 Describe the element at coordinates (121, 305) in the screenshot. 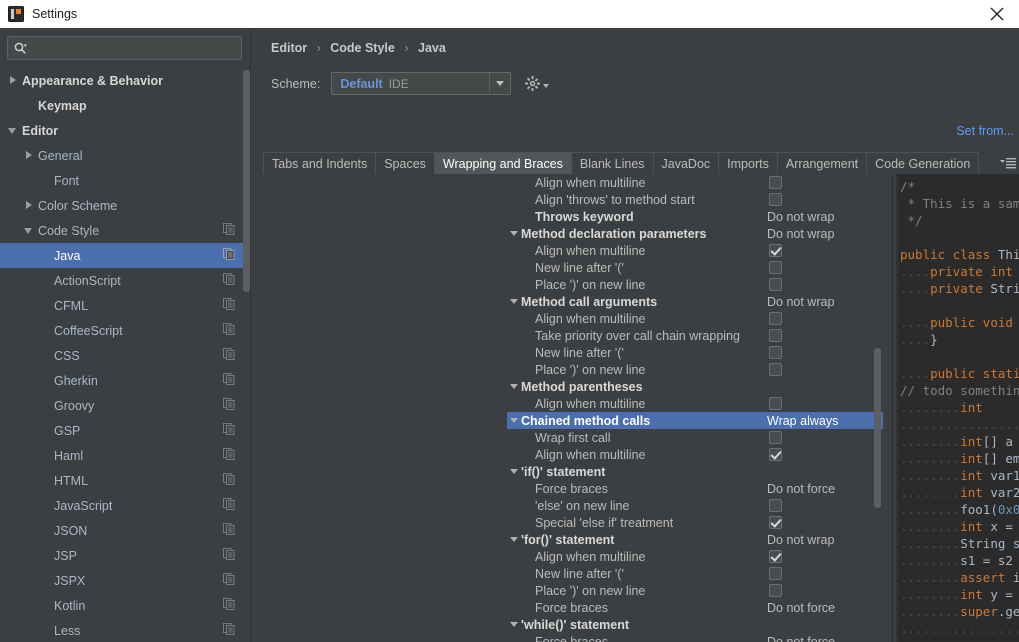

I see `sidebar-item-cfml: CFML` at that location.